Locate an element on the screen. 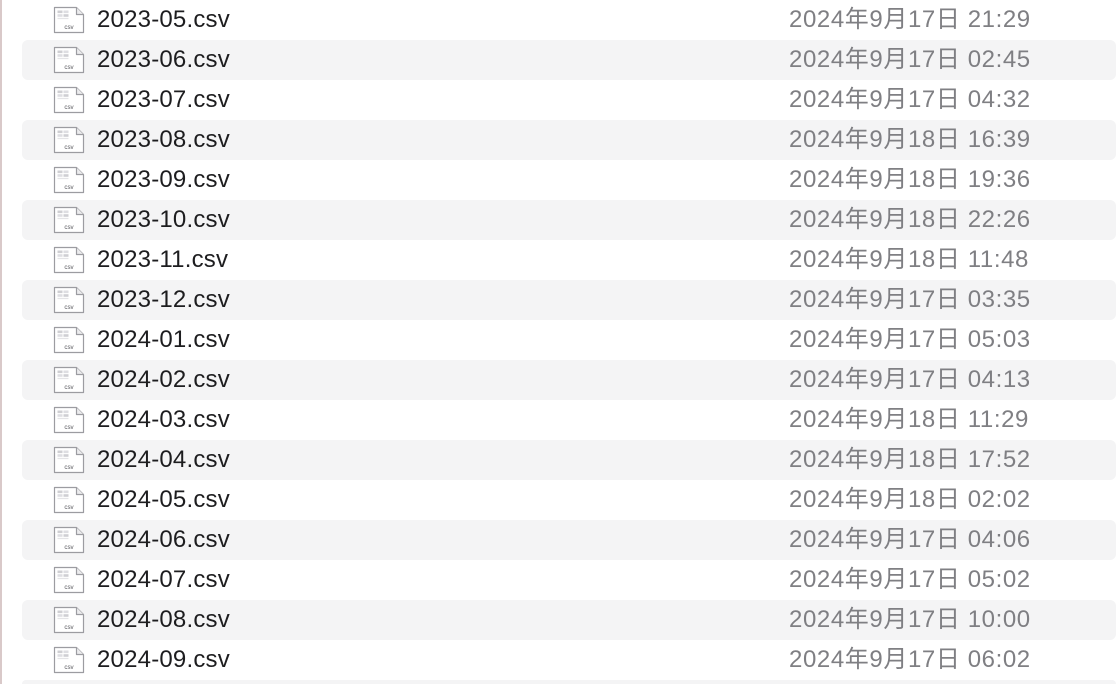  file-row: csv 2024-08.csv 2024年9月17日 10:00 is located at coordinates (569, 620).